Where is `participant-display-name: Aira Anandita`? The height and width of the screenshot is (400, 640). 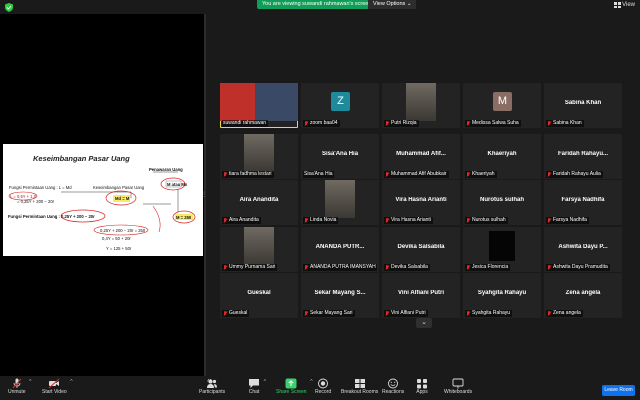
participant-display-name: Aira Anandita is located at coordinates (259, 200).